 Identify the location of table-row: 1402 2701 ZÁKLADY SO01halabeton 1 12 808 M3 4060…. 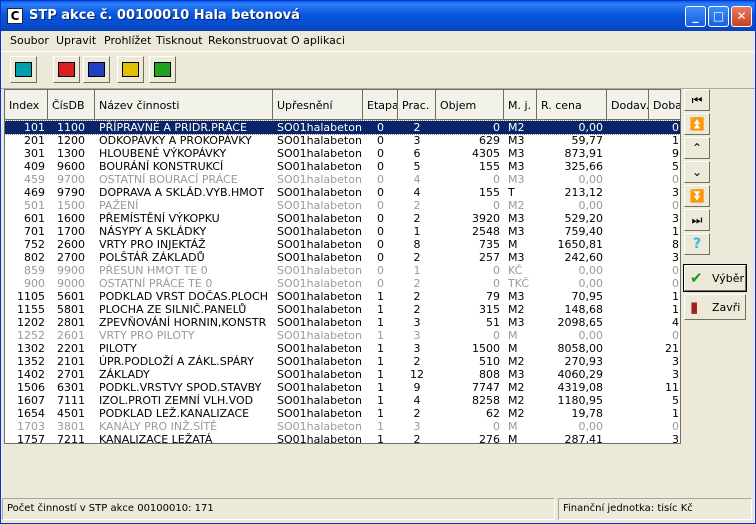
(342, 374).